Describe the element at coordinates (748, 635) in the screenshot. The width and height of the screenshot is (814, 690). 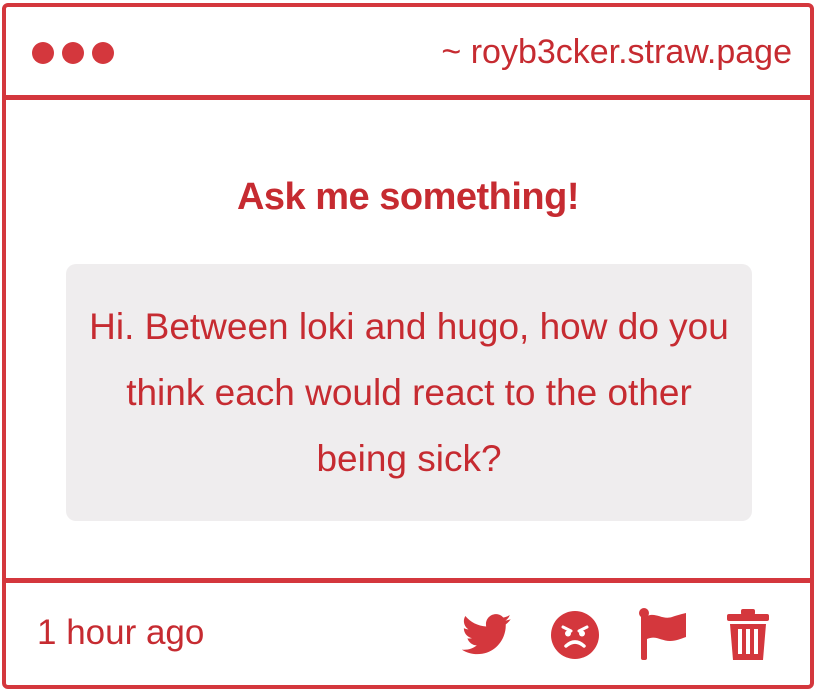
I see `trash-icon` at that location.